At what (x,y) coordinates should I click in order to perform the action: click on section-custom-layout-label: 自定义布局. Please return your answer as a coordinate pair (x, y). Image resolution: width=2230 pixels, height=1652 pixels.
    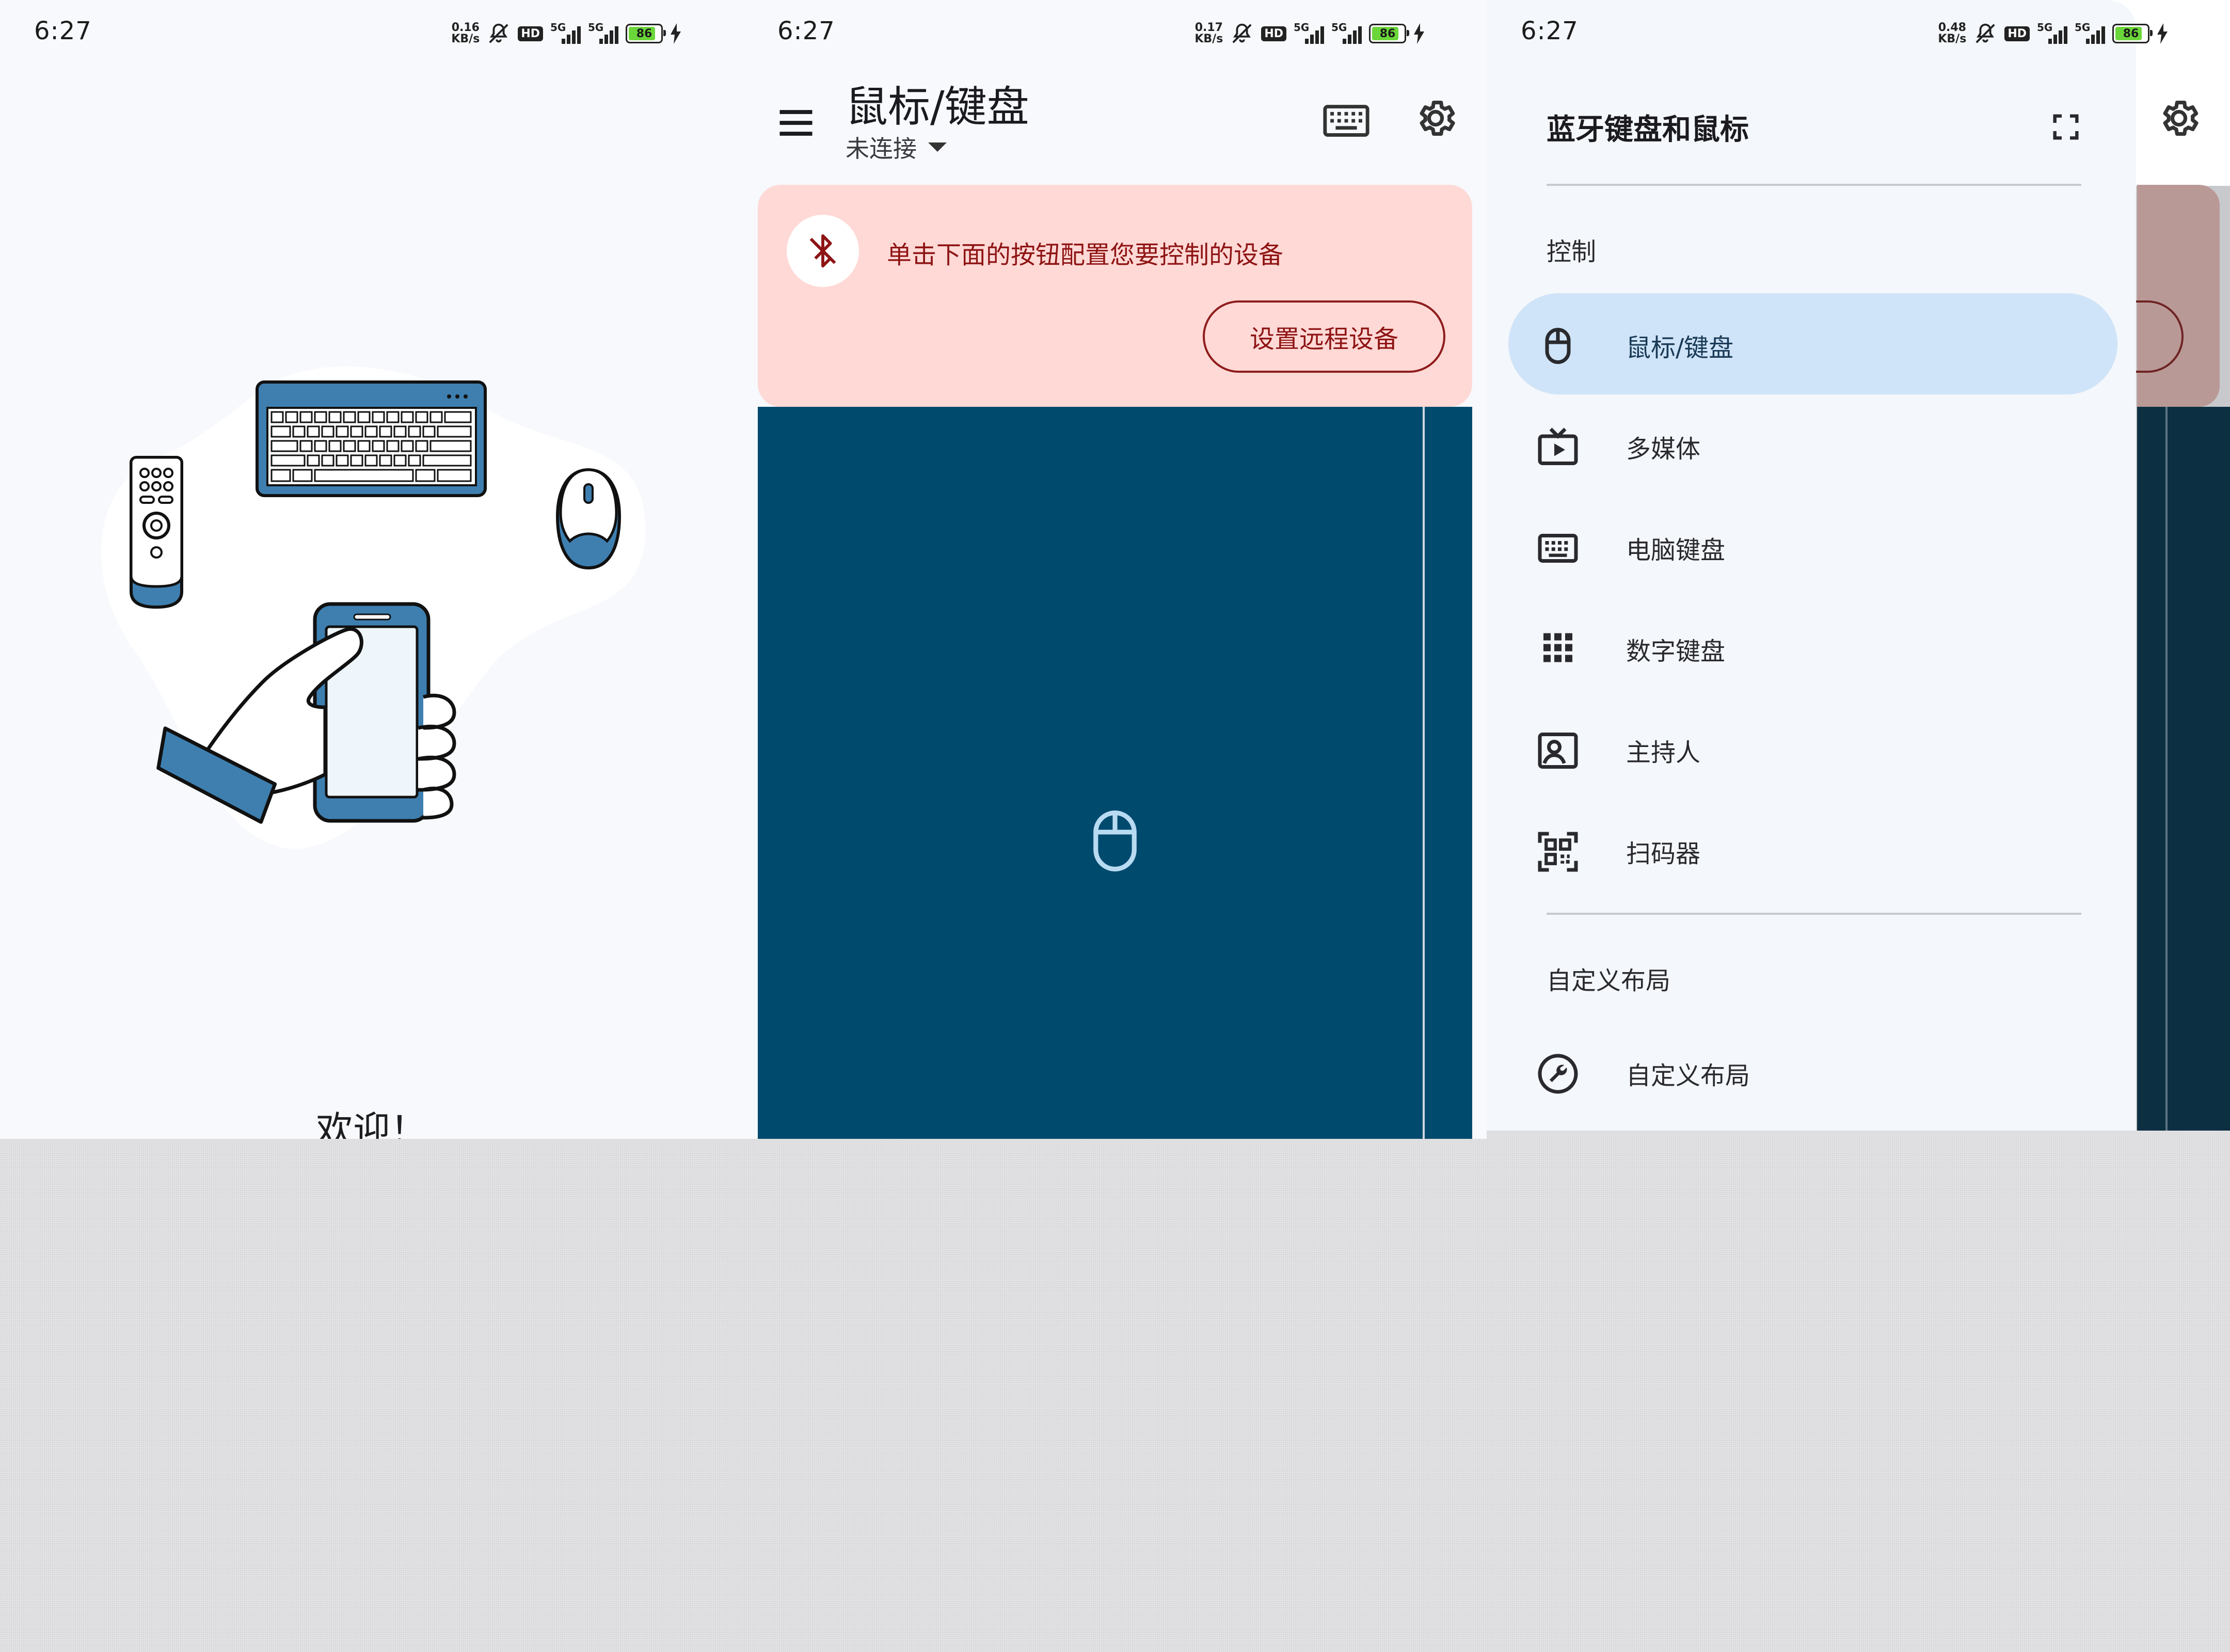
    Looking at the image, I should click on (1609, 980).